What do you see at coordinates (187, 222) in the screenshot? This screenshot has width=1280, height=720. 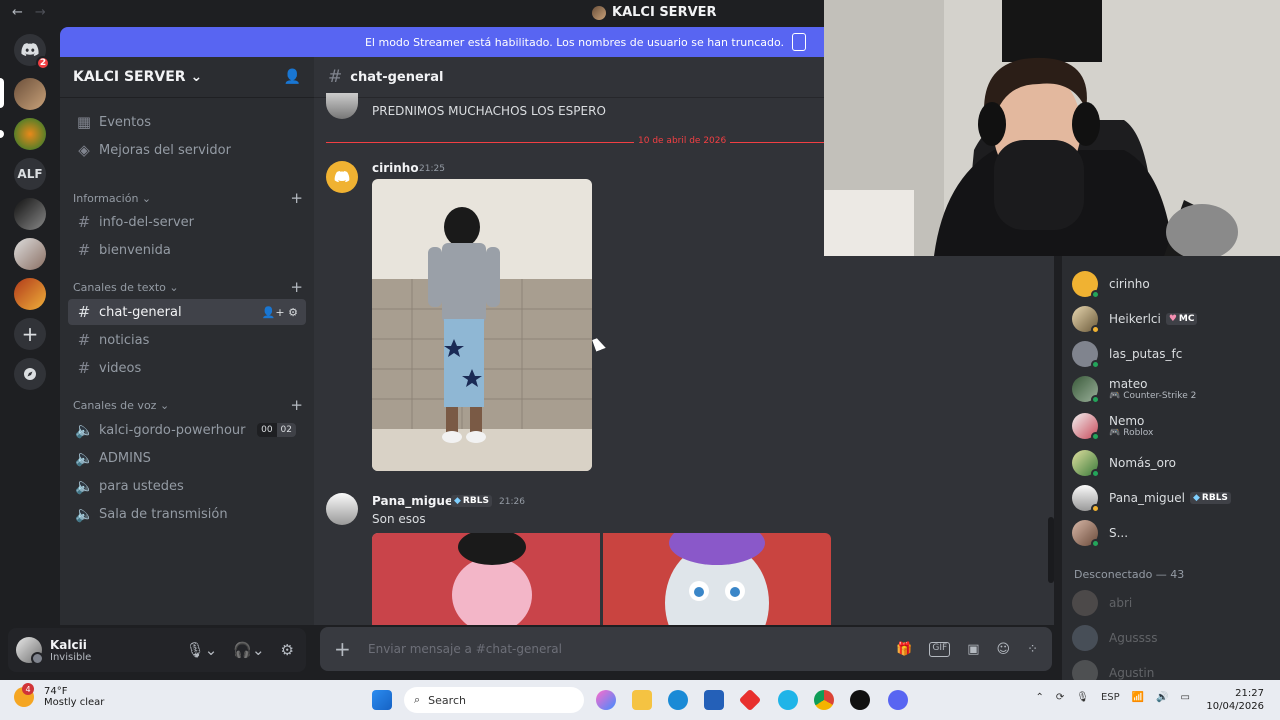 I see `channel-info-del-server: # info-del-server` at bounding box center [187, 222].